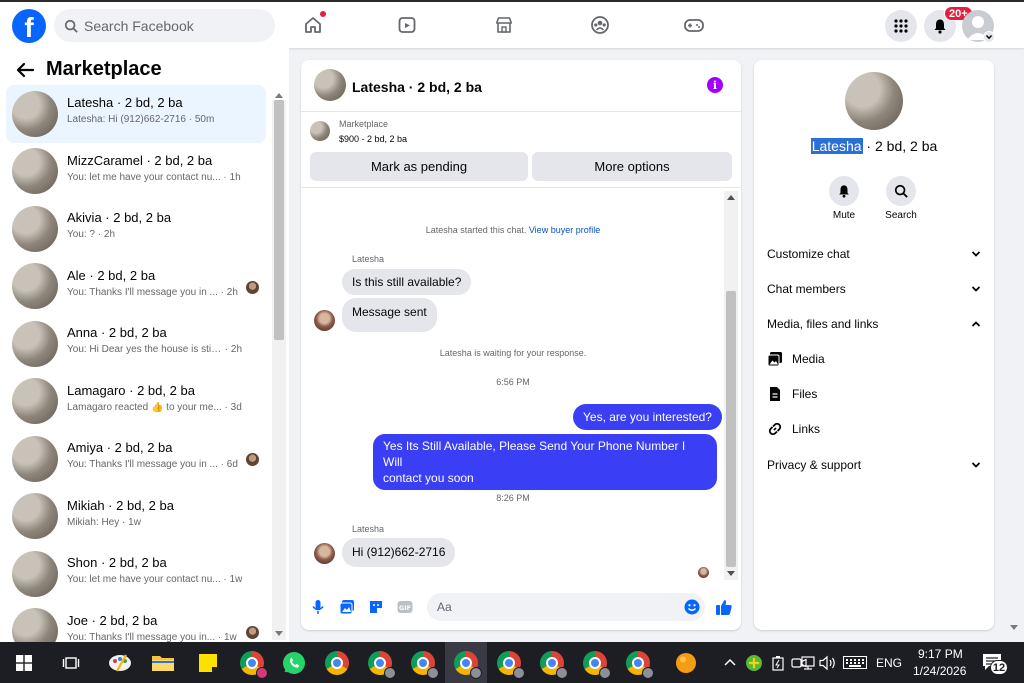 The image size is (1024, 683). What do you see at coordinates (93, 522) in the screenshot?
I see `preview-text: Mikiah: Hey` at bounding box center [93, 522].